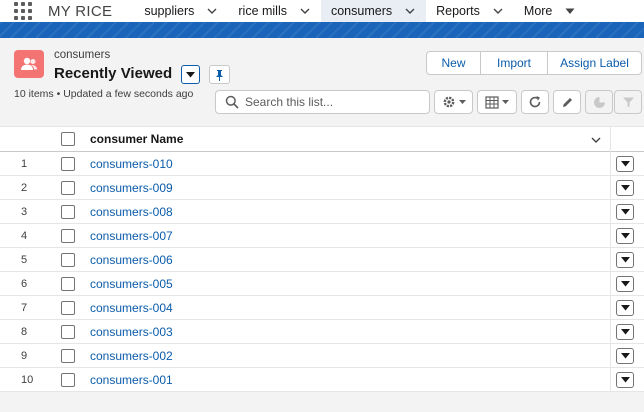 Image resolution: width=644 pixels, height=412 pixels. I want to click on table-row: 3 consumers-008, so click(322, 212).